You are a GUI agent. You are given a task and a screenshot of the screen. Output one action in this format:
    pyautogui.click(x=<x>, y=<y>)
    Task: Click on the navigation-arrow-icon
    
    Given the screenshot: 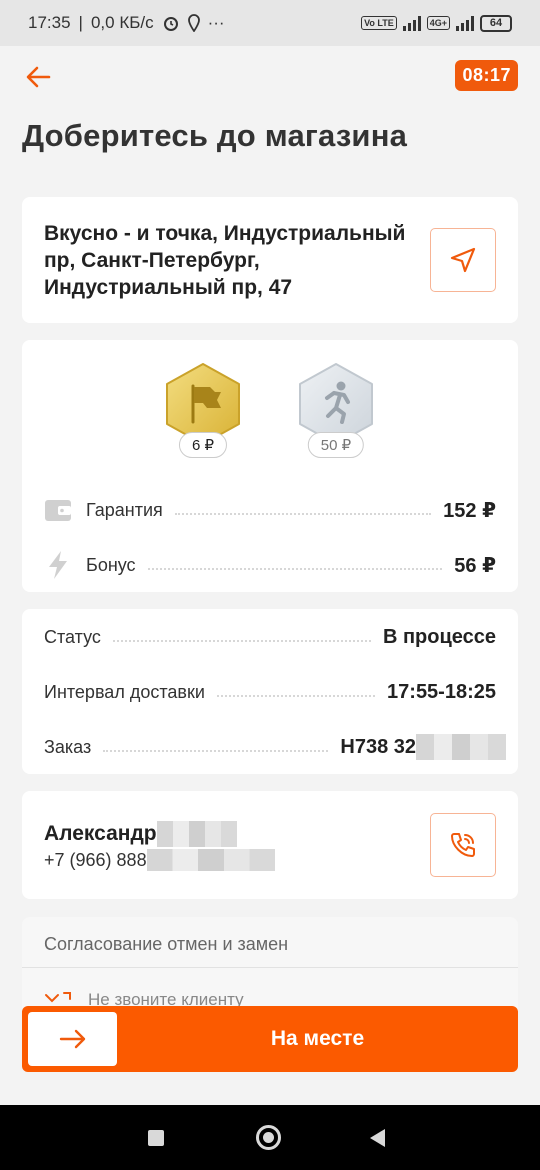 What is the action you would take?
    pyautogui.click(x=463, y=260)
    